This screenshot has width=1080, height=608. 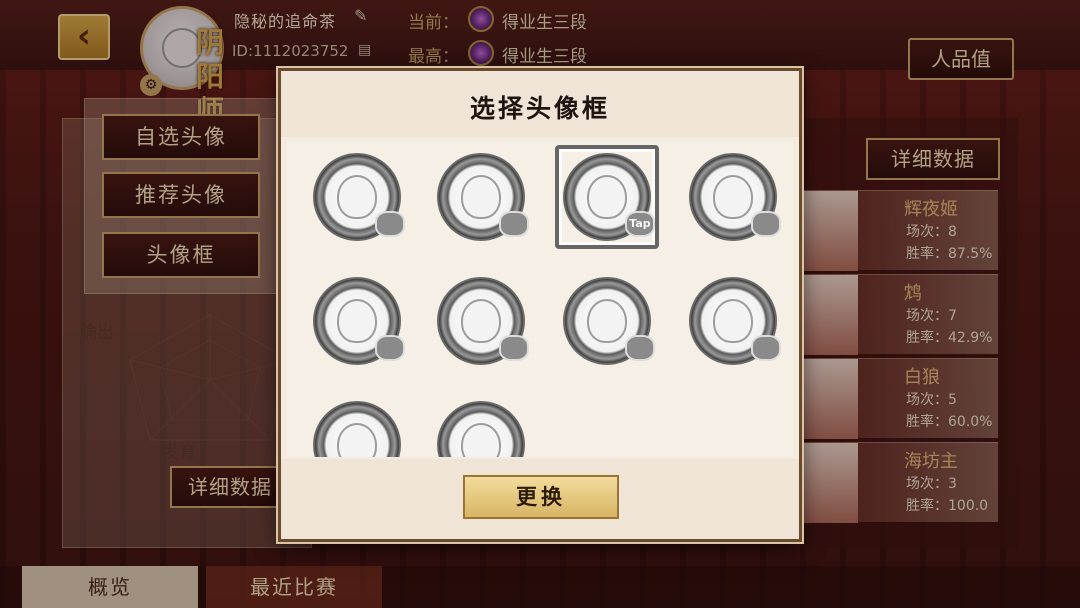 I want to click on change-button: 更换, so click(x=541, y=497).